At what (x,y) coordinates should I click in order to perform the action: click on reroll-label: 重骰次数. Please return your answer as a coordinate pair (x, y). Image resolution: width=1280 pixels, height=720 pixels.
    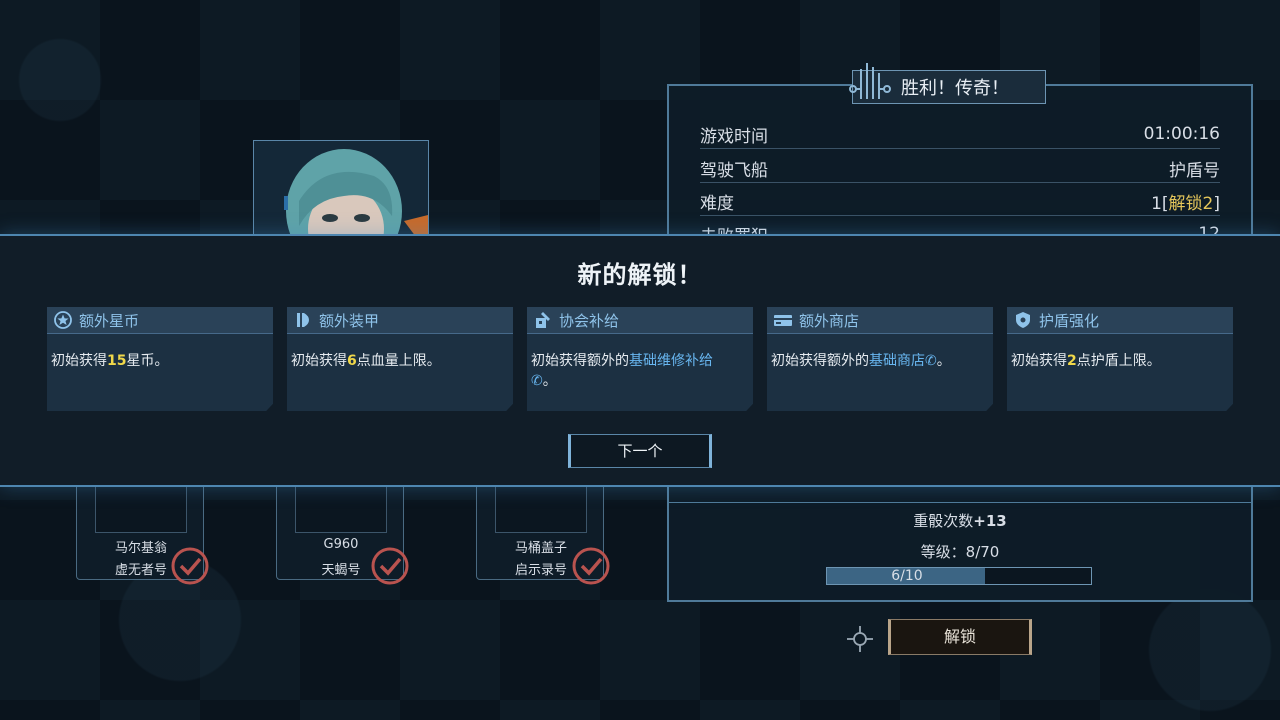
    Looking at the image, I should click on (943, 521).